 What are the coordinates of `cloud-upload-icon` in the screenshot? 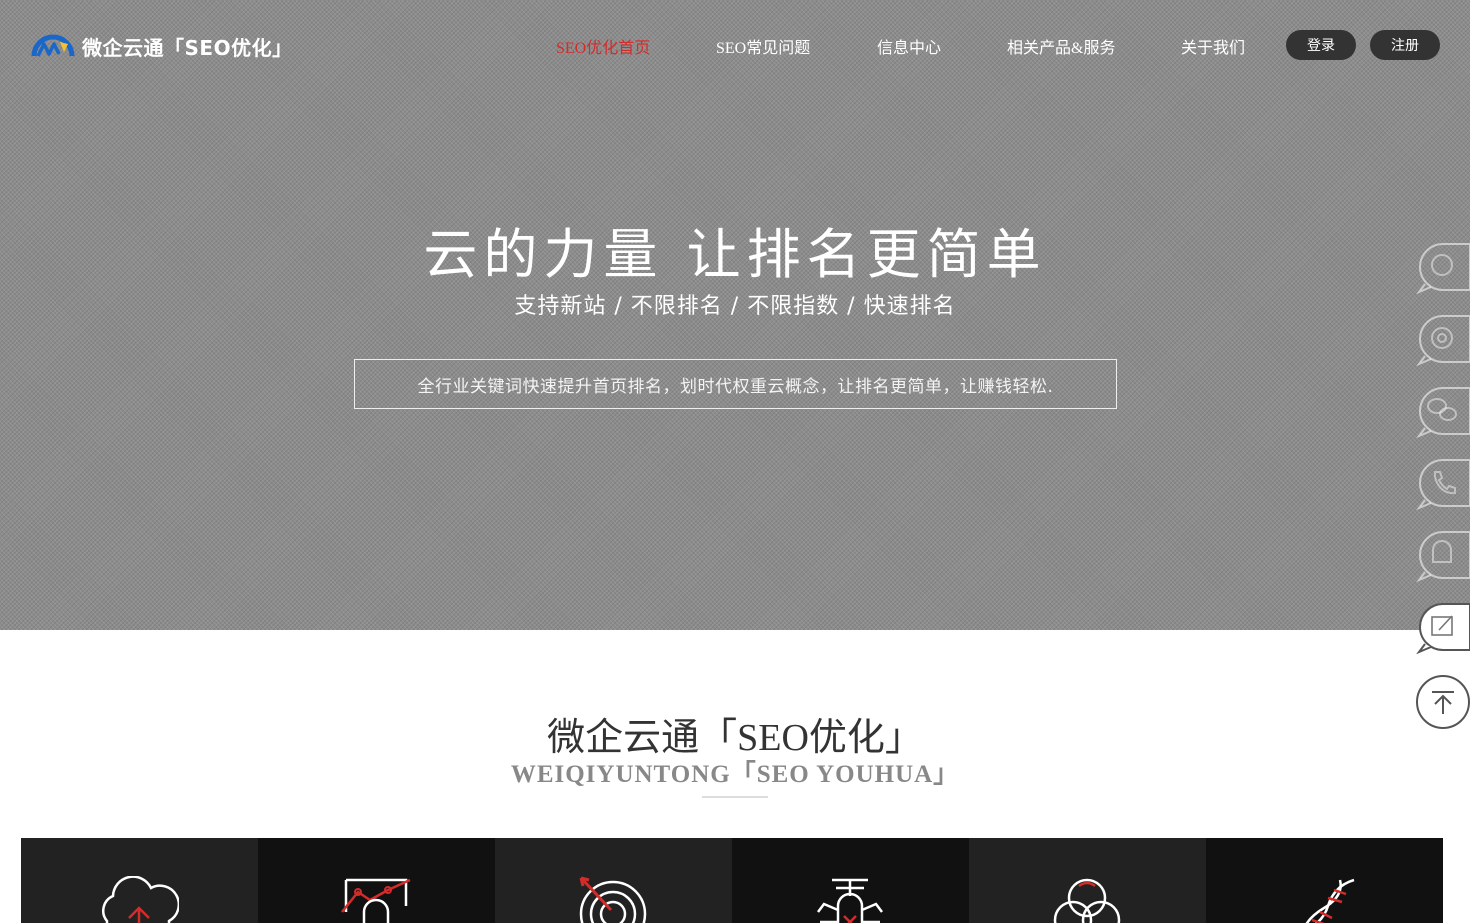 It's located at (140, 899).